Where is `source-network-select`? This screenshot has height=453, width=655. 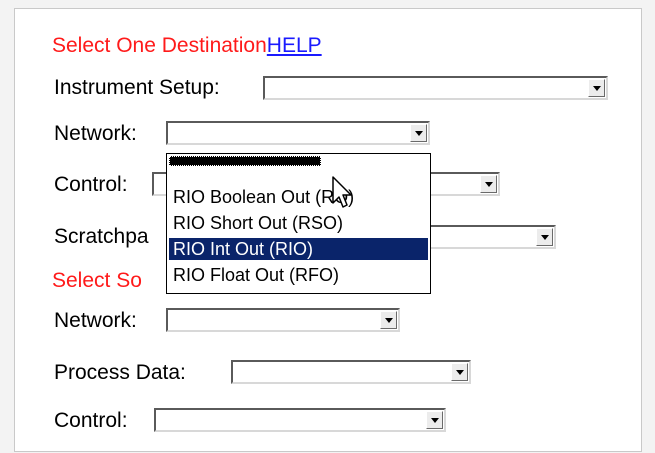 source-network-select is located at coordinates (283, 320).